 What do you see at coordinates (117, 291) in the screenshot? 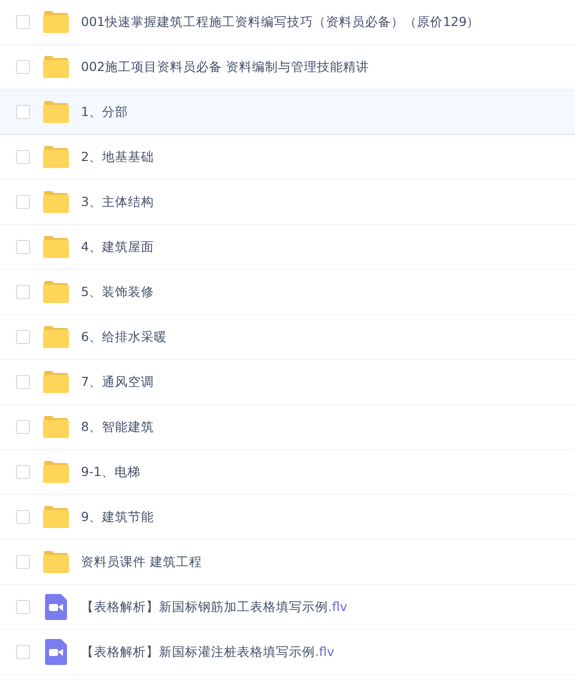
I see `file-name: 5、装饰装修` at bounding box center [117, 291].